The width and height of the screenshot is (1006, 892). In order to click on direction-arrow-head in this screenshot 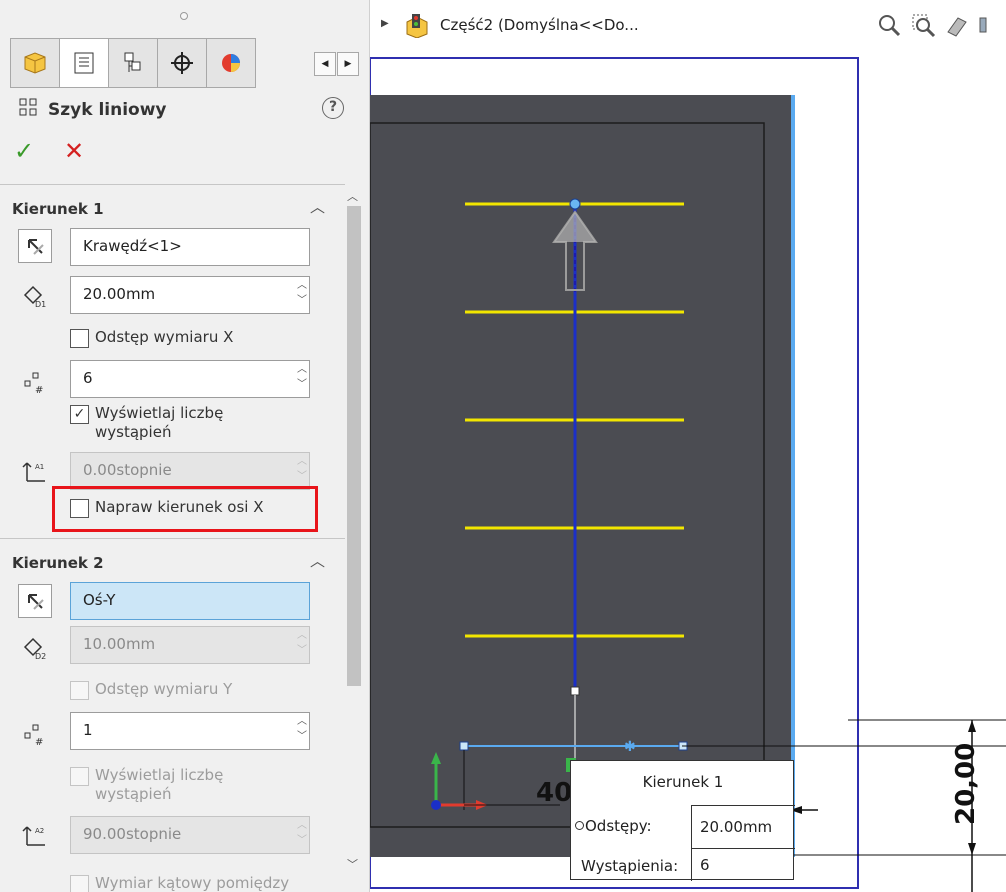, I will do `click(575, 227)`.